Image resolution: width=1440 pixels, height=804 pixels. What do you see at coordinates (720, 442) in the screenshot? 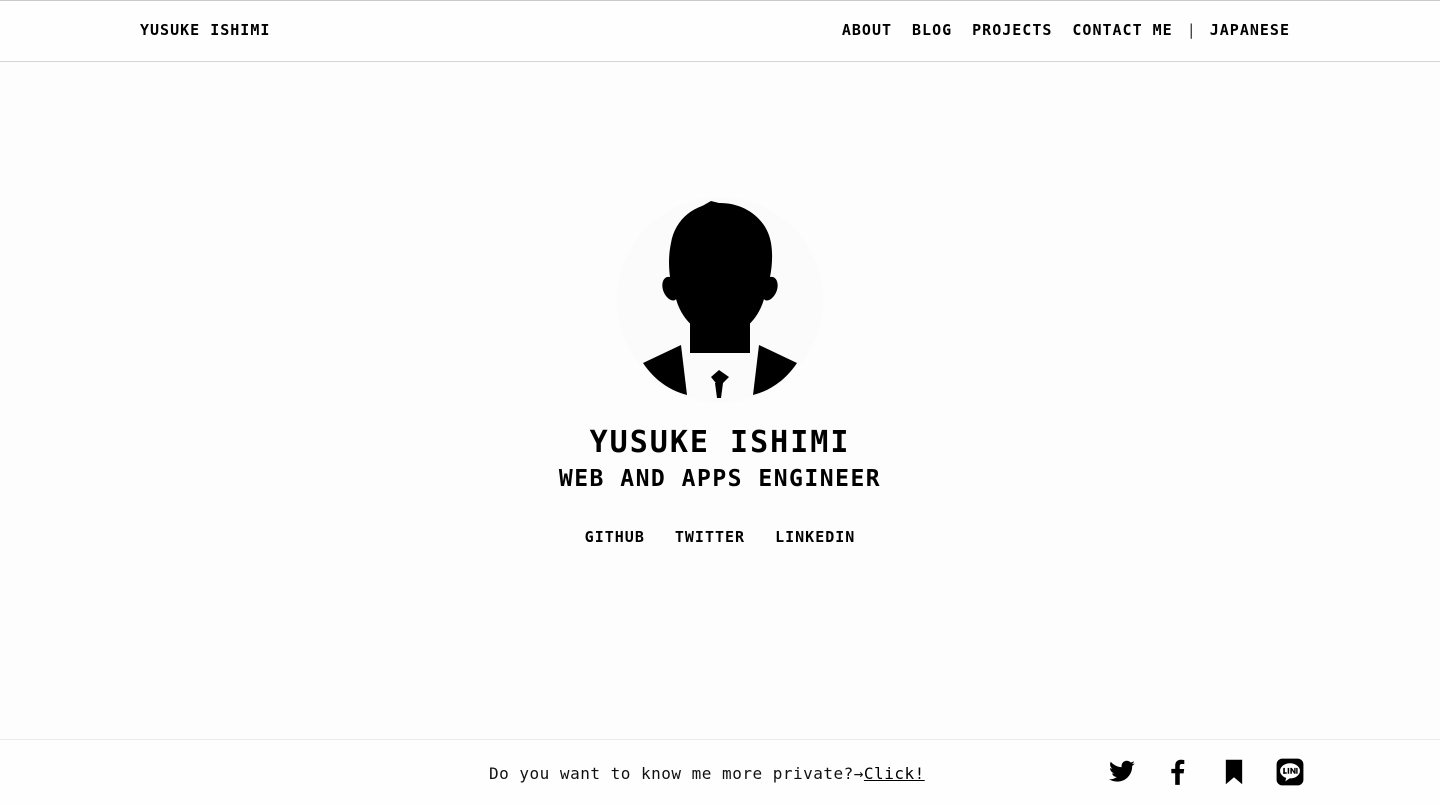
I see `profile-name: YUSUKE ISHIMI` at bounding box center [720, 442].